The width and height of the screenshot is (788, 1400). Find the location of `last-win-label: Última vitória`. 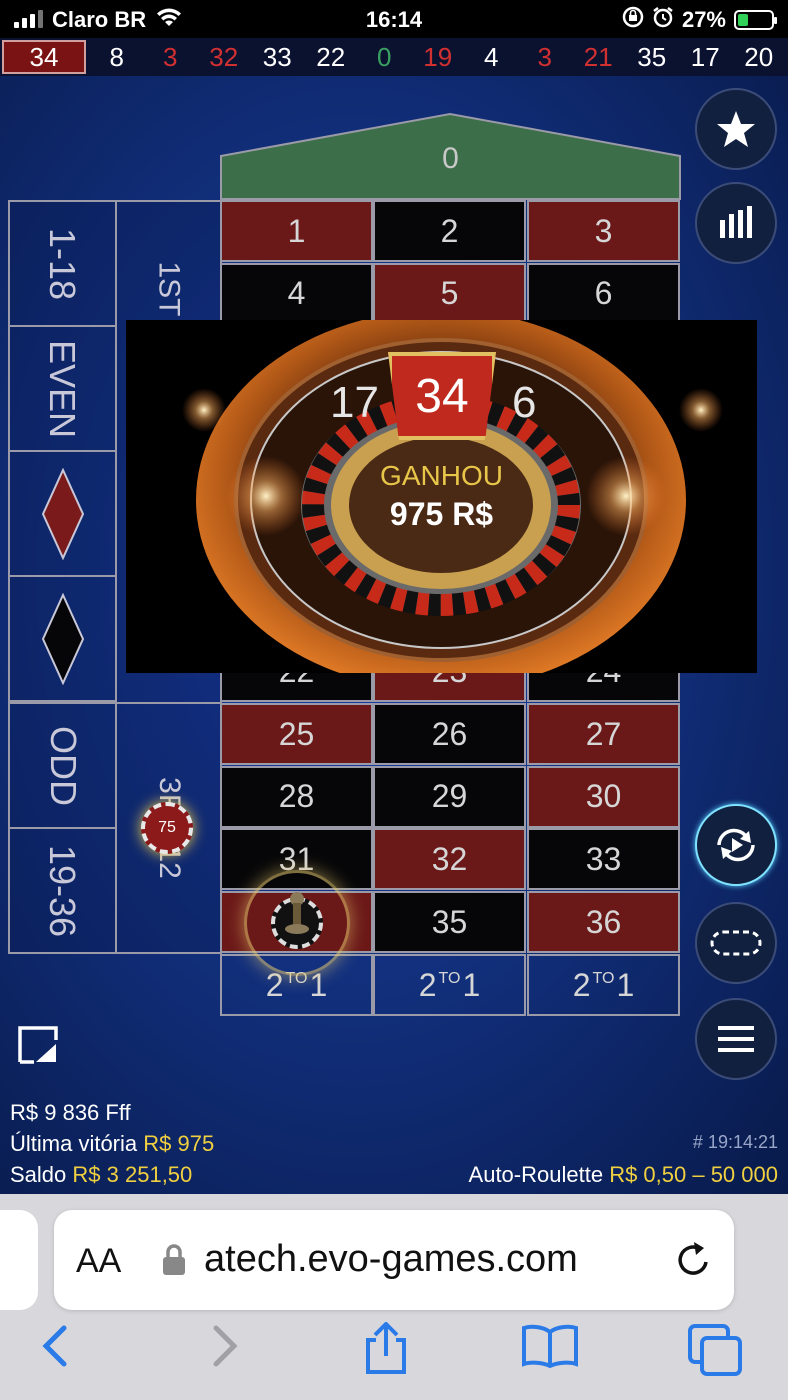

last-win-label: Última vitória is located at coordinates (74, 1143).